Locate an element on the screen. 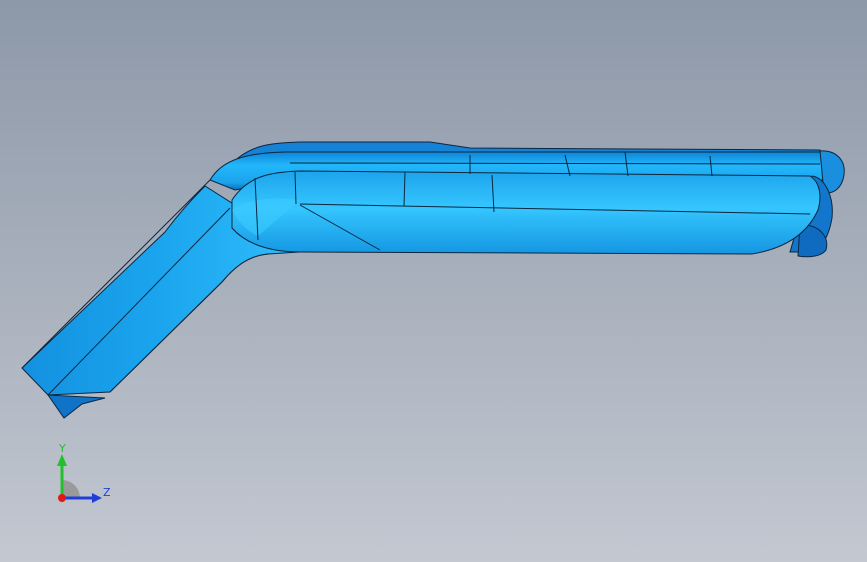 This screenshot has width=867, height=562. y-axis-label: Y is located at coordinates (62, 448).